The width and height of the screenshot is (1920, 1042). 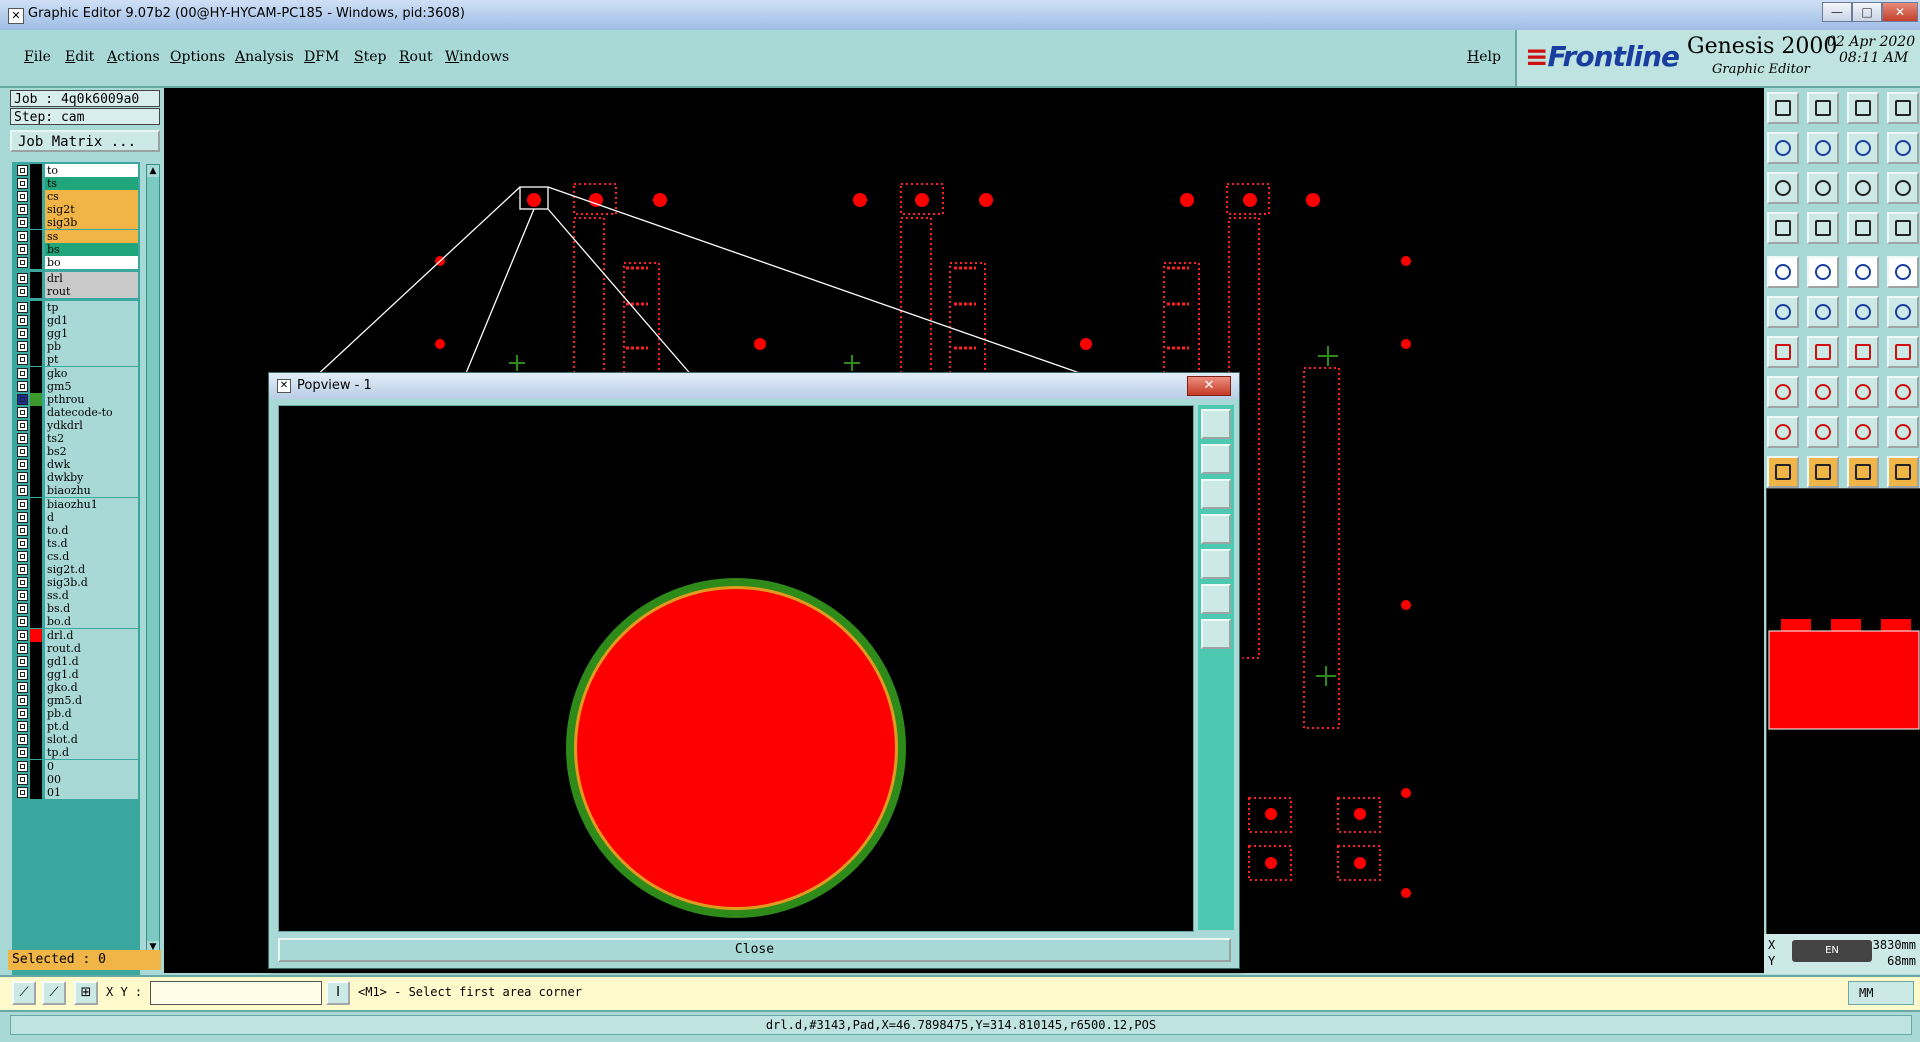 What do you see at coordinates (1823, 352) in the screenshot?
I see `diag-icon` at bounding box center [1823, 352].